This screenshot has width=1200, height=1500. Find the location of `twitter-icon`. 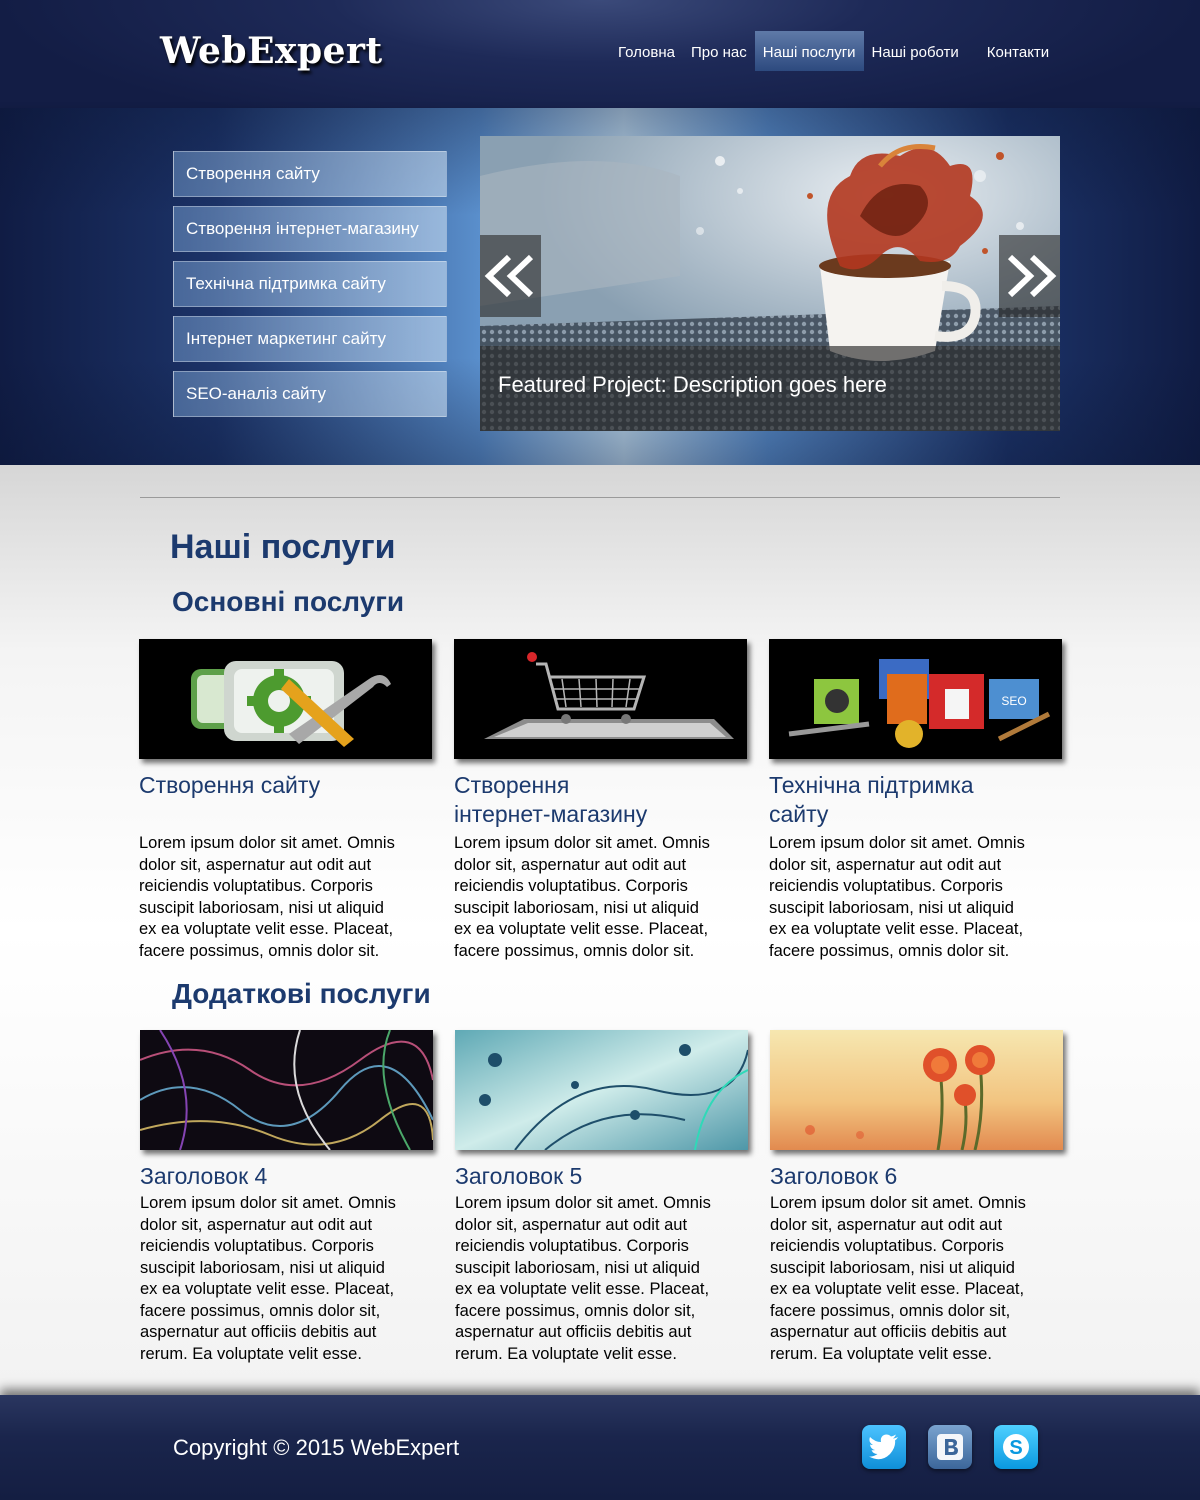

twitter-icon is located at coordinates (883, 1447).